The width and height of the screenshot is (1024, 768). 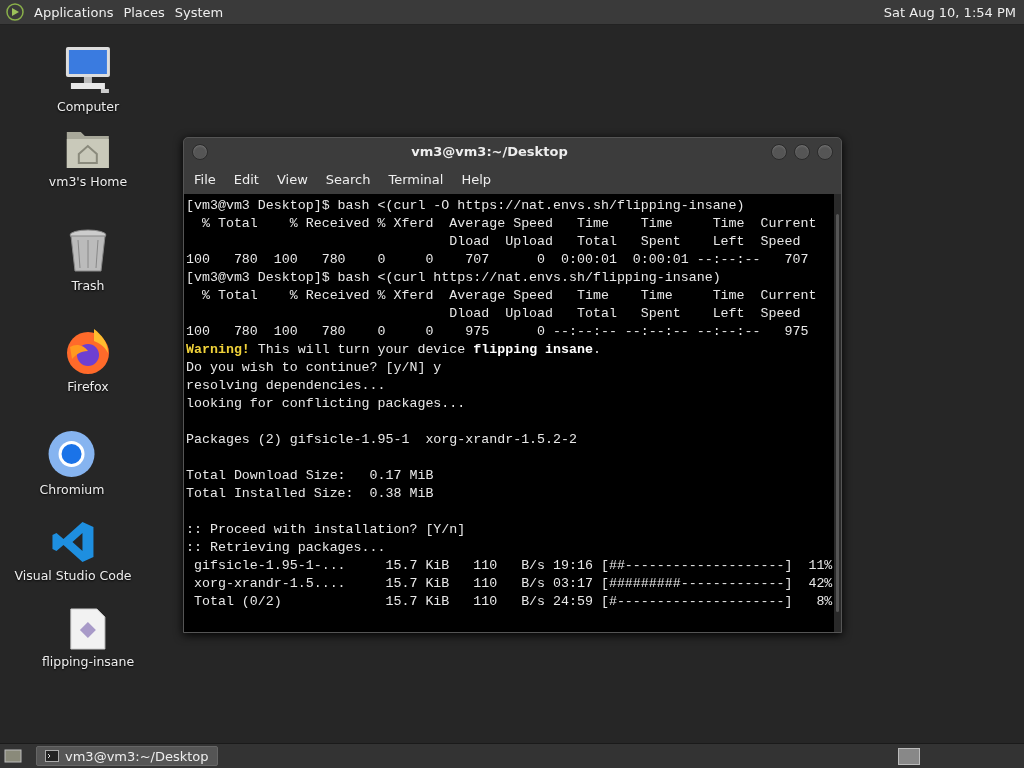 What do you see at coordinates (512, 602) in the screenshot?
I see `terminal-line: Total (0/2) 15.7 KiB 110 B/s 24:59 [#---------------------] 8%` at bounding box center [512, 602].